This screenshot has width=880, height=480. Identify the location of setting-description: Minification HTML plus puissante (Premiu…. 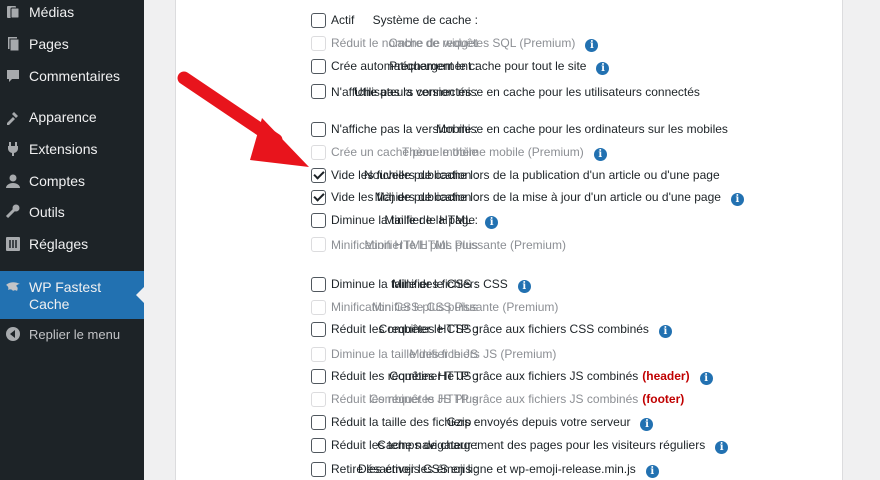
(448, 245).